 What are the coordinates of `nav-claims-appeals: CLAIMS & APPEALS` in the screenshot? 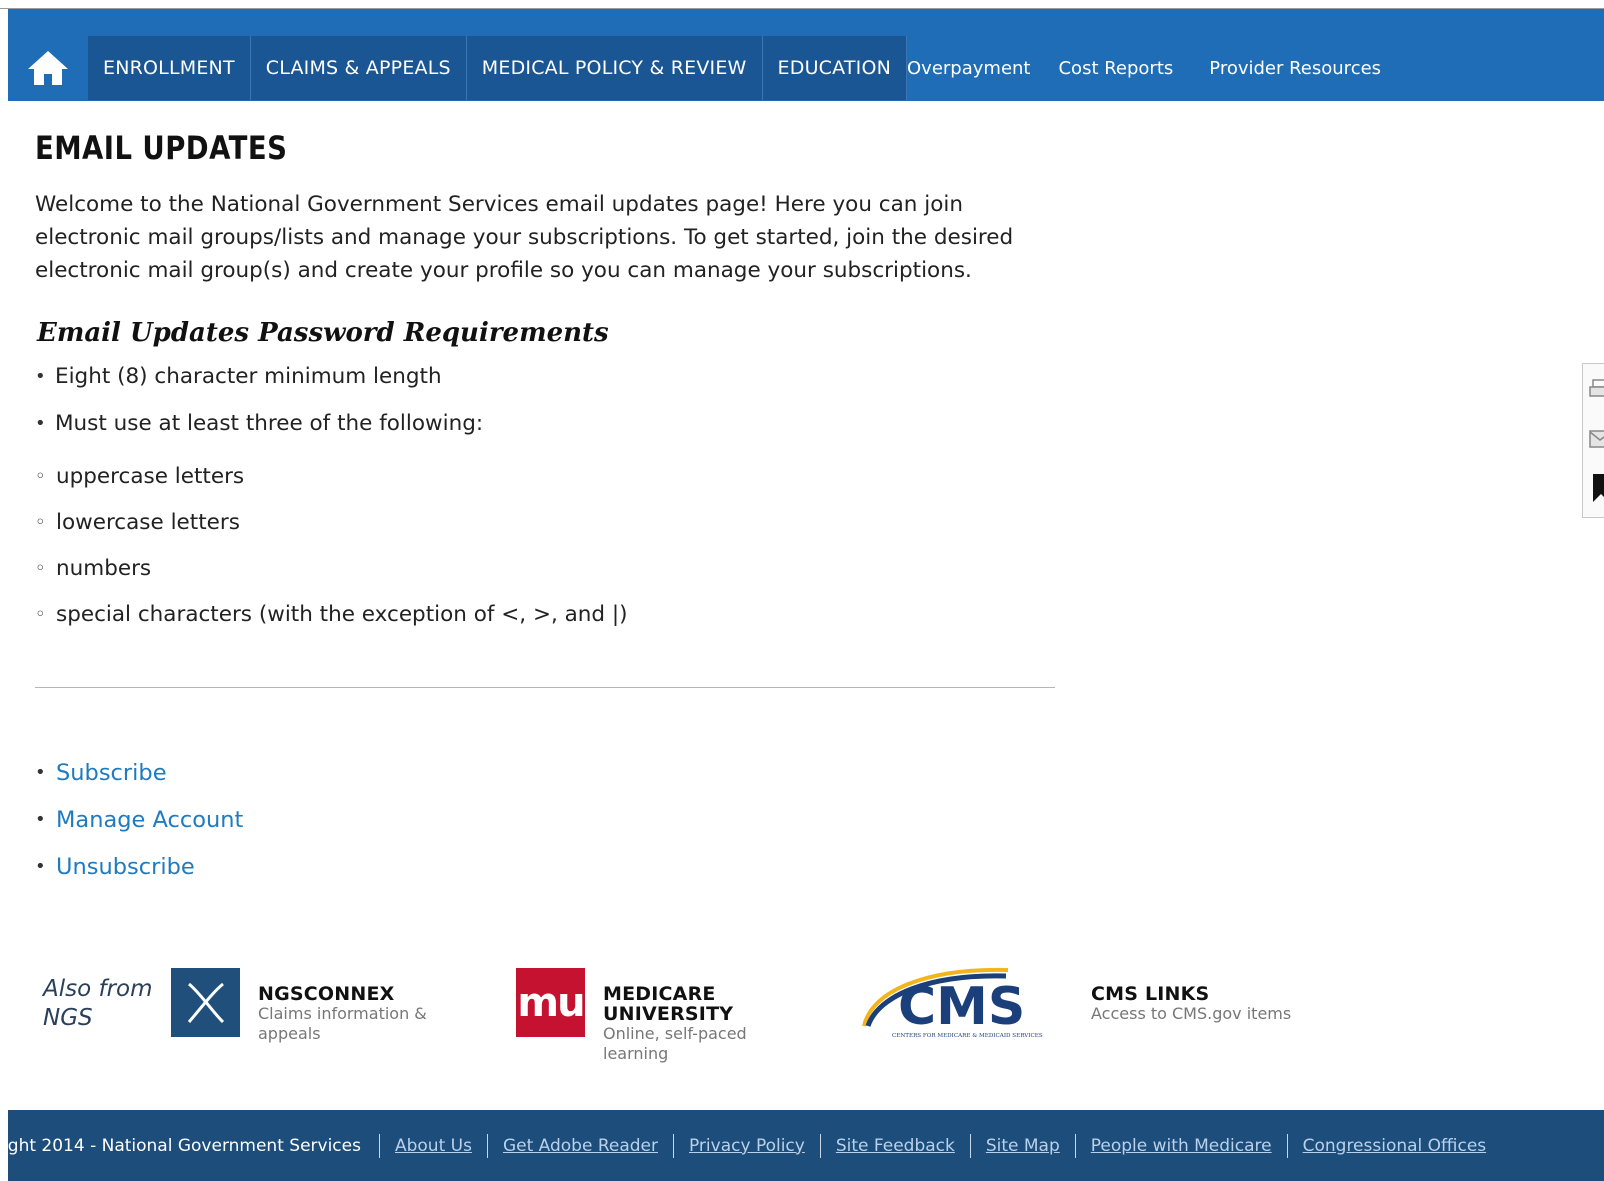 It's located at (358, 68).